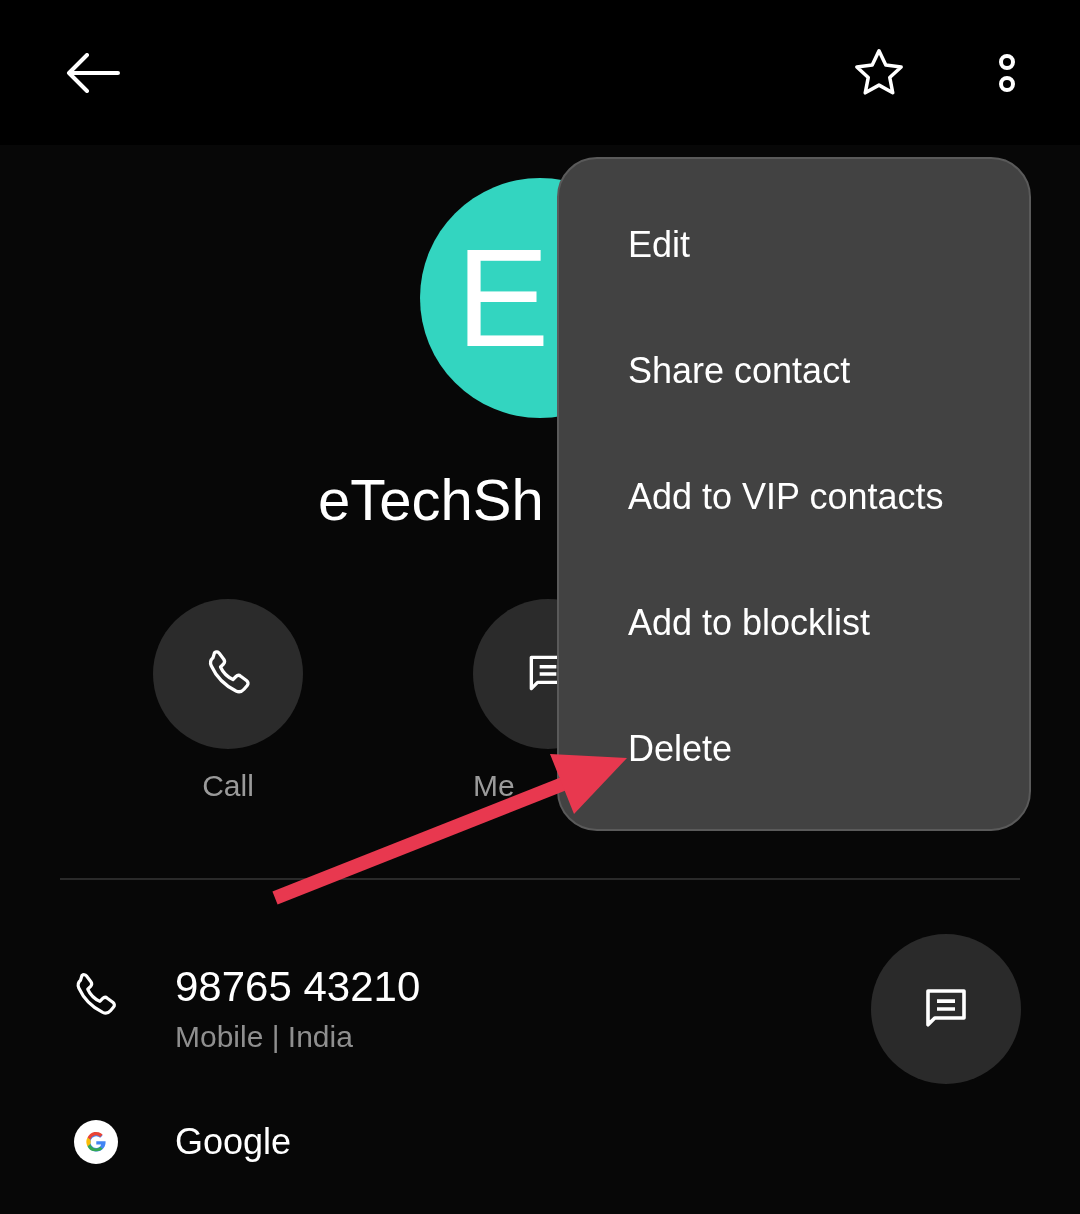 The width and height of the screenshot is (1080, 1214). Describe the element at coordinates (298, 987) in the screenshot. I see `phone-number: 98765 43210` at that location.